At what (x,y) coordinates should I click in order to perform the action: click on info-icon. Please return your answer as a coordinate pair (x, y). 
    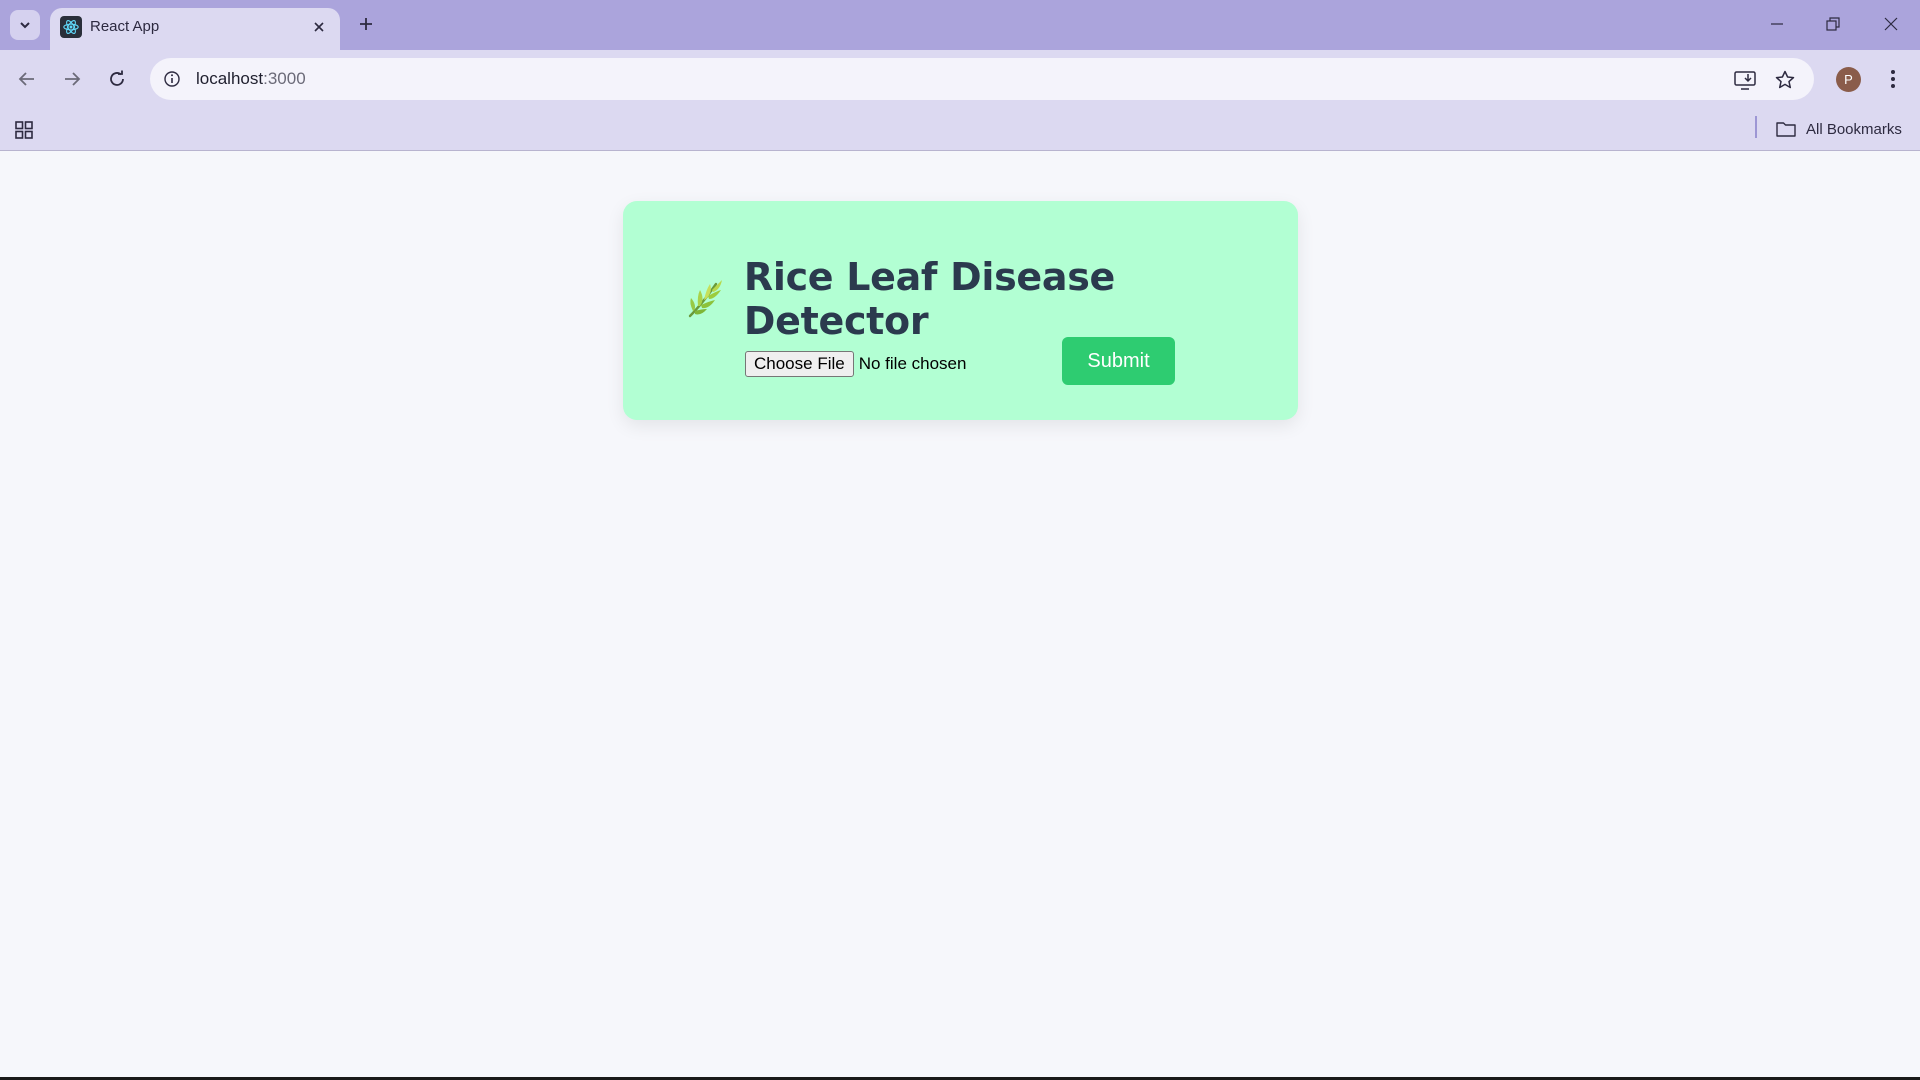
    Looking at the image, I should click on (172, 79).